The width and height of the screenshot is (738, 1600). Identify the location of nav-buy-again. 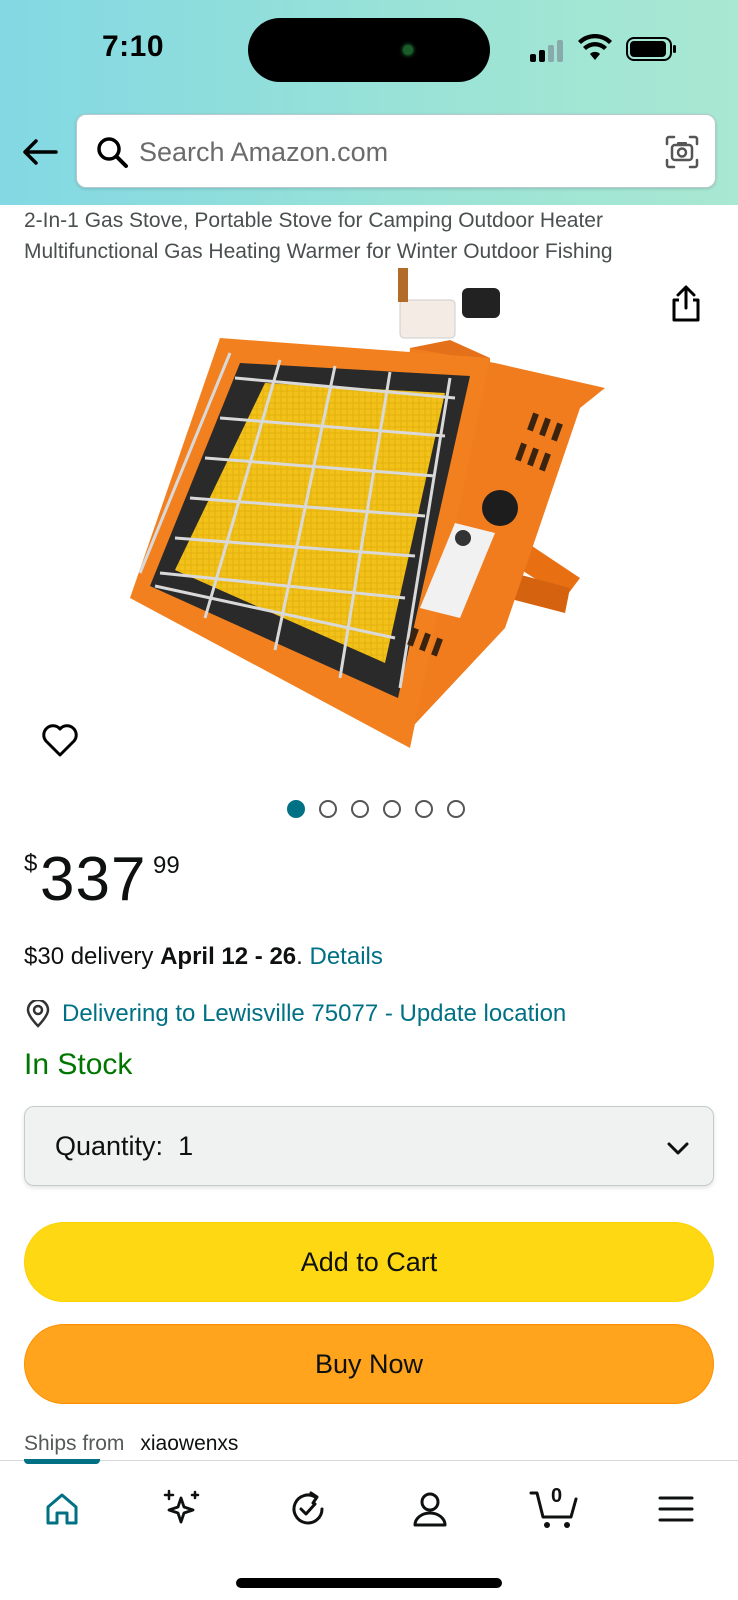
(308, 1509).